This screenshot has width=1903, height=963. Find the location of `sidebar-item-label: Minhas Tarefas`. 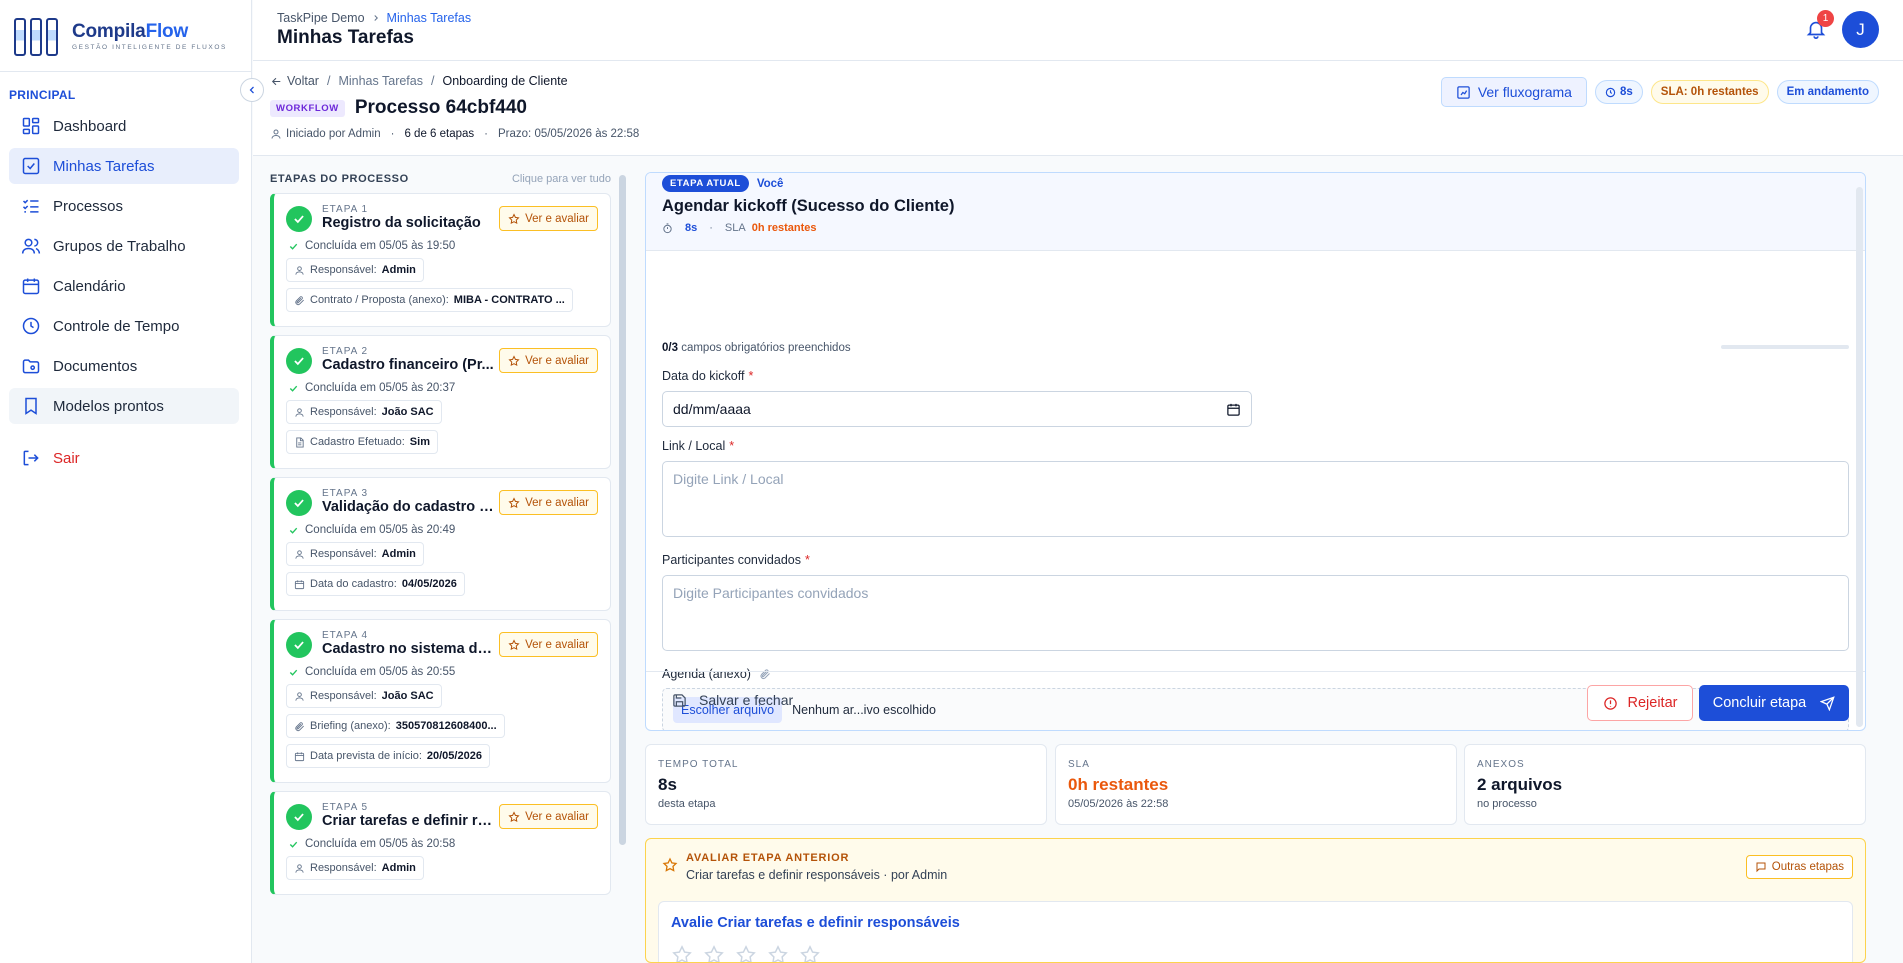

sidebar-item-label: Minhas Tarefas is located at coordinates (104, 166).